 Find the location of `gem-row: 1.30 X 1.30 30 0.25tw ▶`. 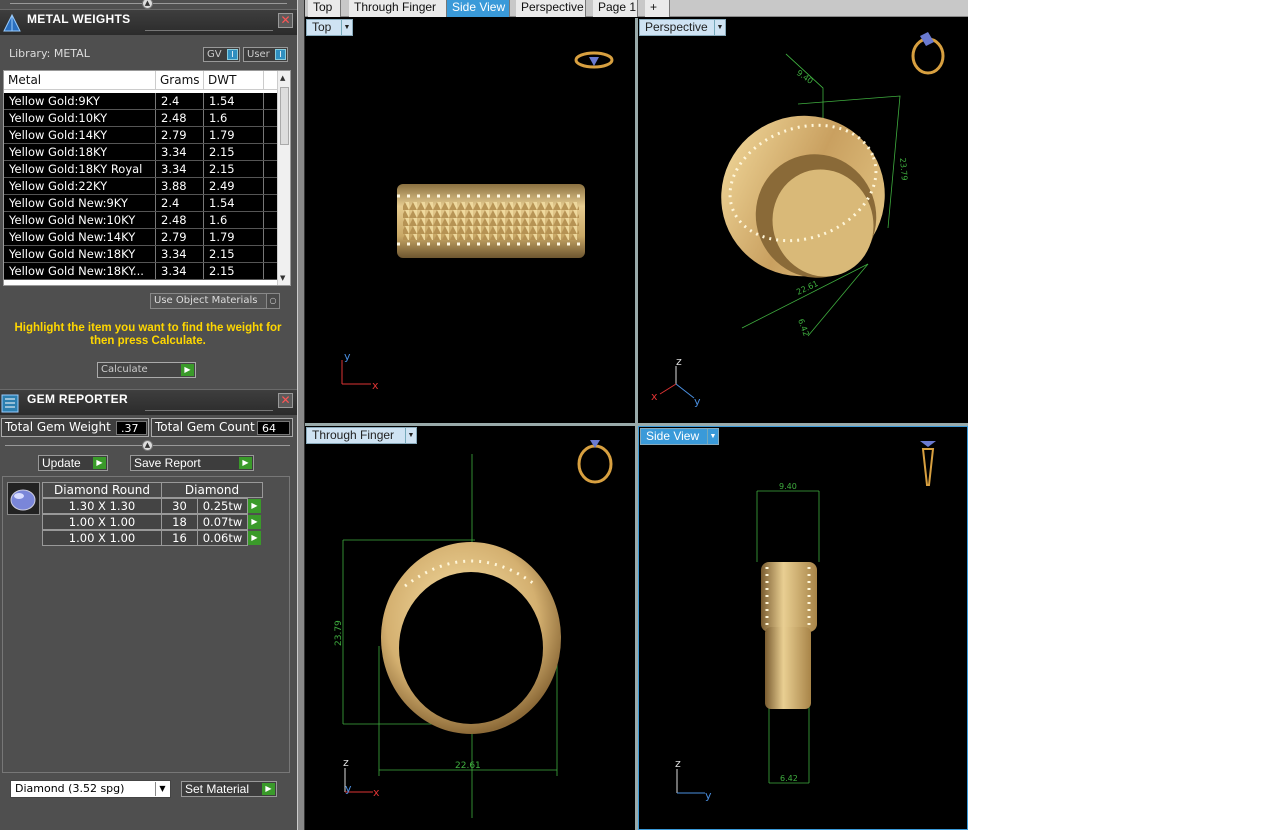

gem-row: 1.30 X 1.30 30 0.25tw ▶ is located at coordinates (152, 506).